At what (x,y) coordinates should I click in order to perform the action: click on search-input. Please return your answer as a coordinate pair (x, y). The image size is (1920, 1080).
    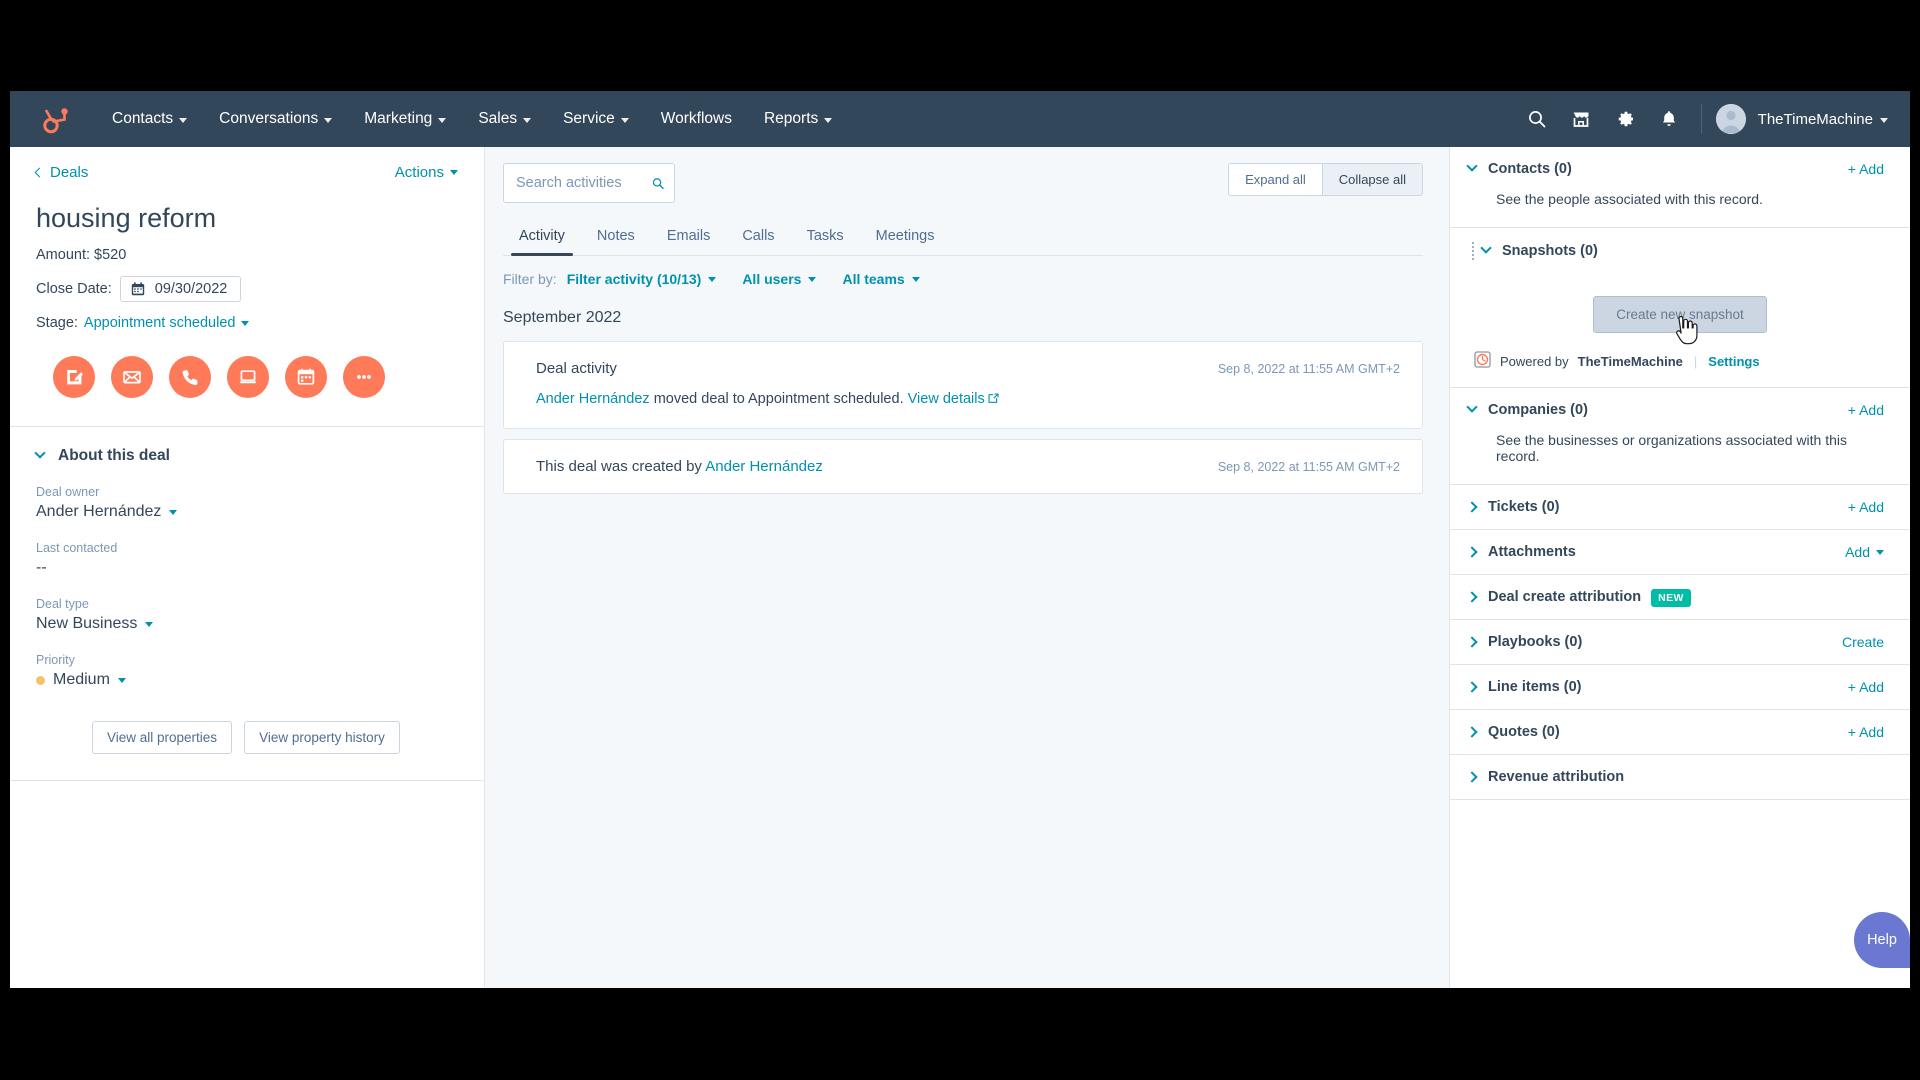
    Looking at the image, I should click on (584, 183).